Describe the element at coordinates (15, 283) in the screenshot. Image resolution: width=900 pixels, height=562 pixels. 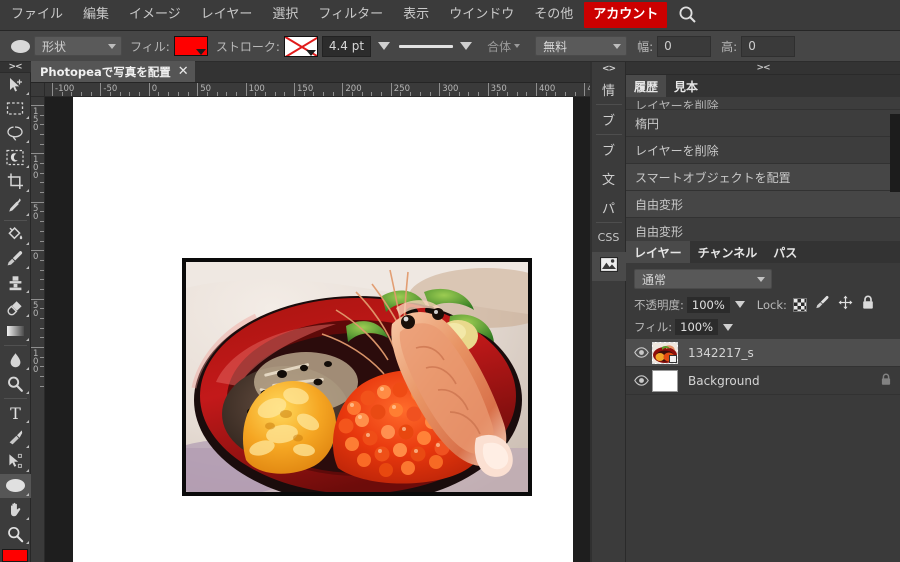
I see `clone-stamp-tool` at that location.